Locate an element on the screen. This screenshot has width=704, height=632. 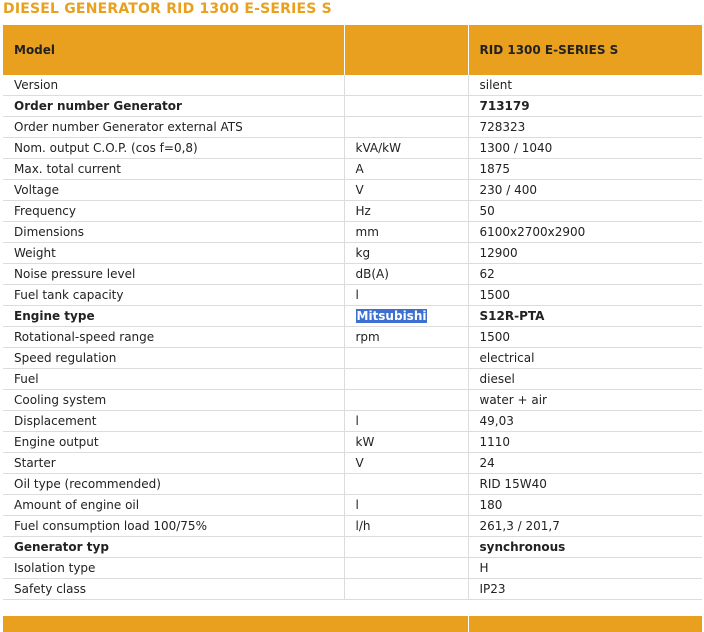
table-footer-bar is located at coordinates (352, 624).